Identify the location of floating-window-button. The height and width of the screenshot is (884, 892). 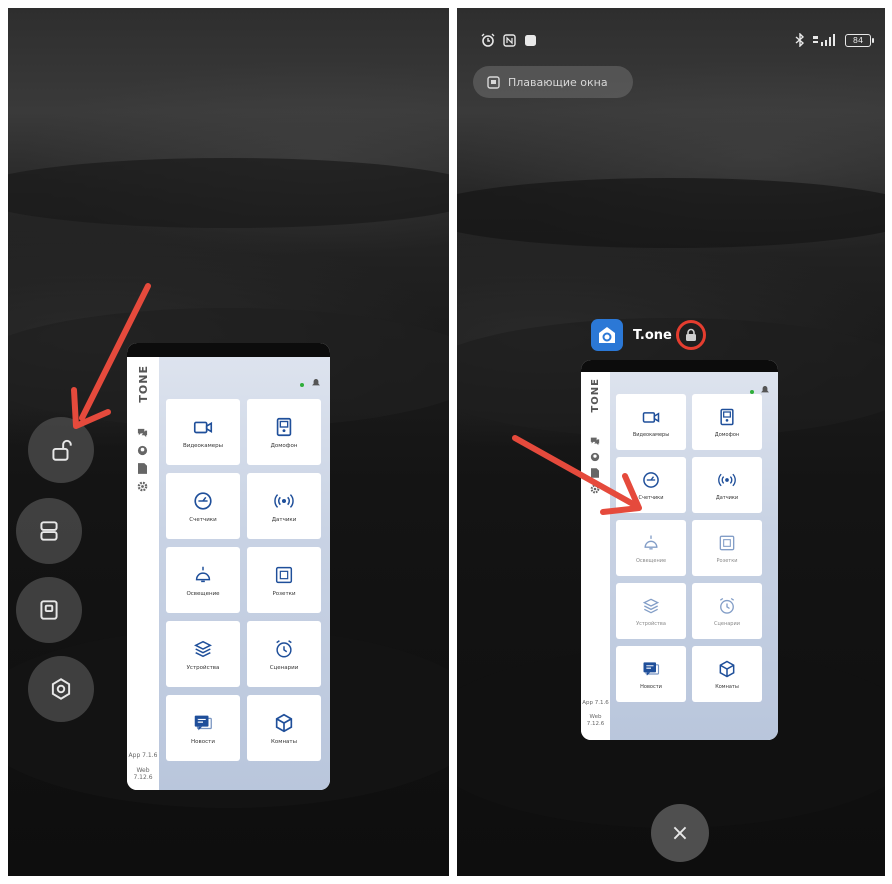
(49, 610).